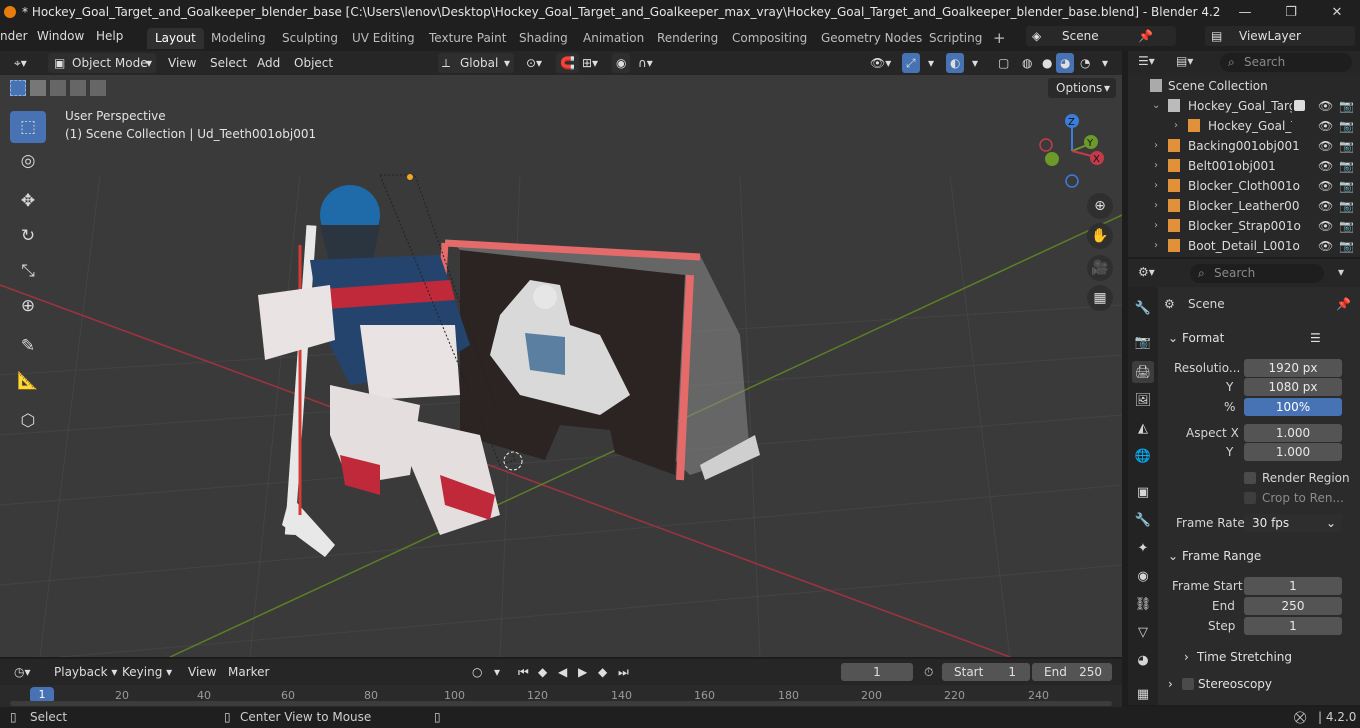 This screenshot has width=1360, height=728. Describe the element at coordinates (28, 381) in the screenshot. I see `measure-tool: 📐` at that location.